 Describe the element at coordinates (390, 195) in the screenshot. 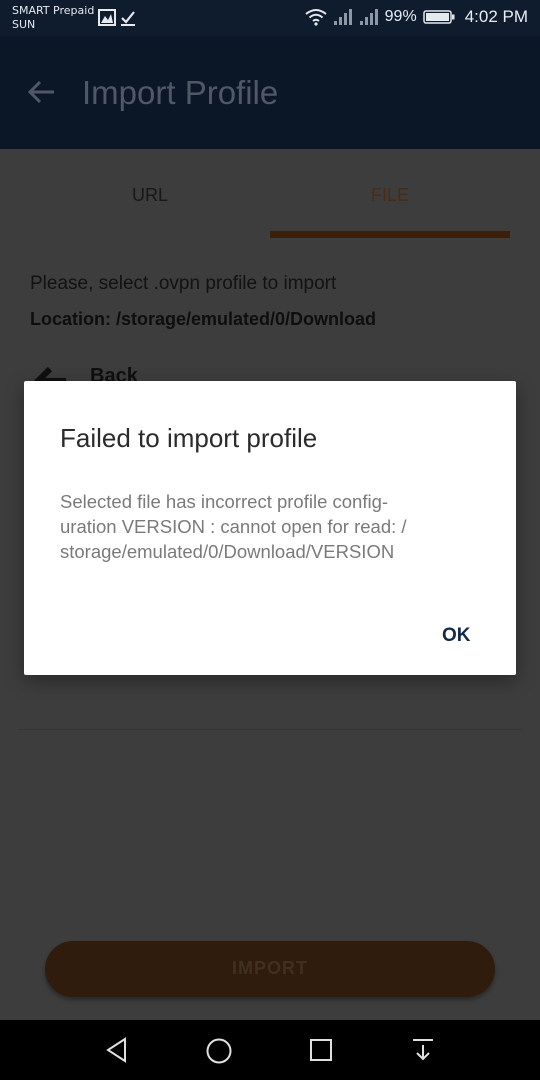

I see `tab-file: FILE` at that location.